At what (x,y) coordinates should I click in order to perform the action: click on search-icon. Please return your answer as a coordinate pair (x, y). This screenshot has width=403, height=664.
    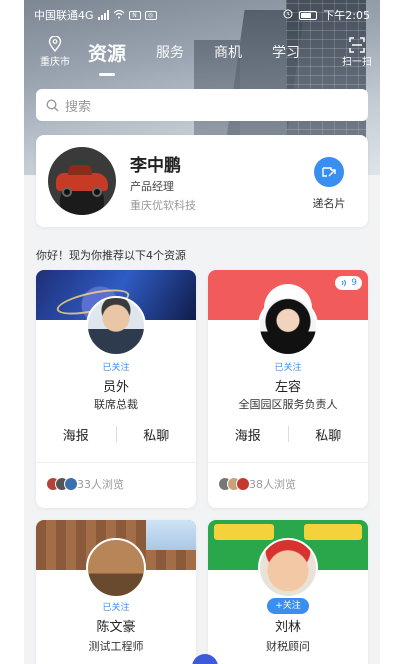
    Looking at the image, I should click on (52, 104).